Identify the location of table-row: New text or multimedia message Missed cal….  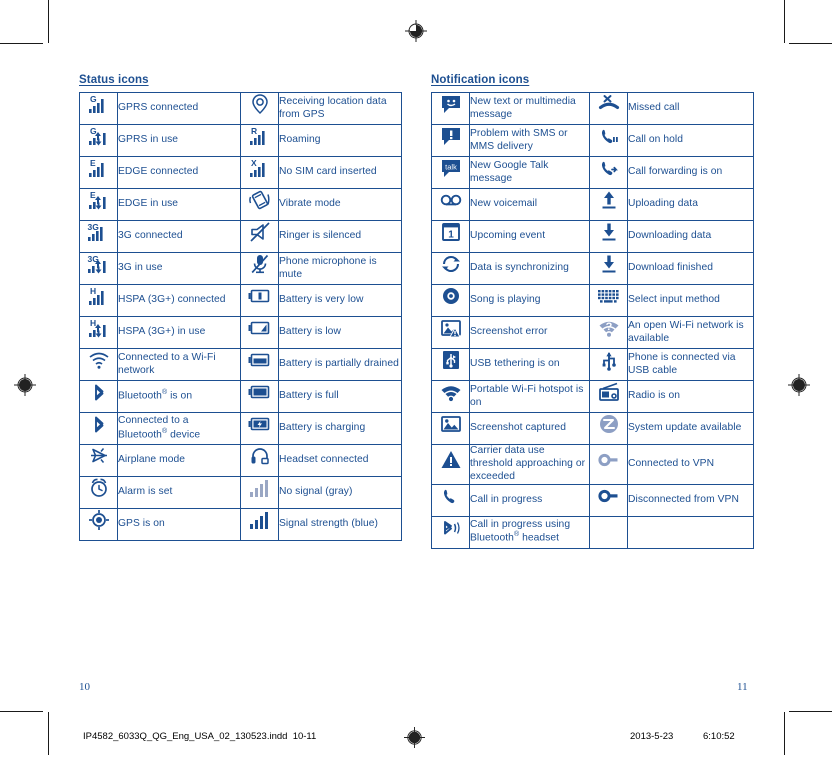
(592, 108).